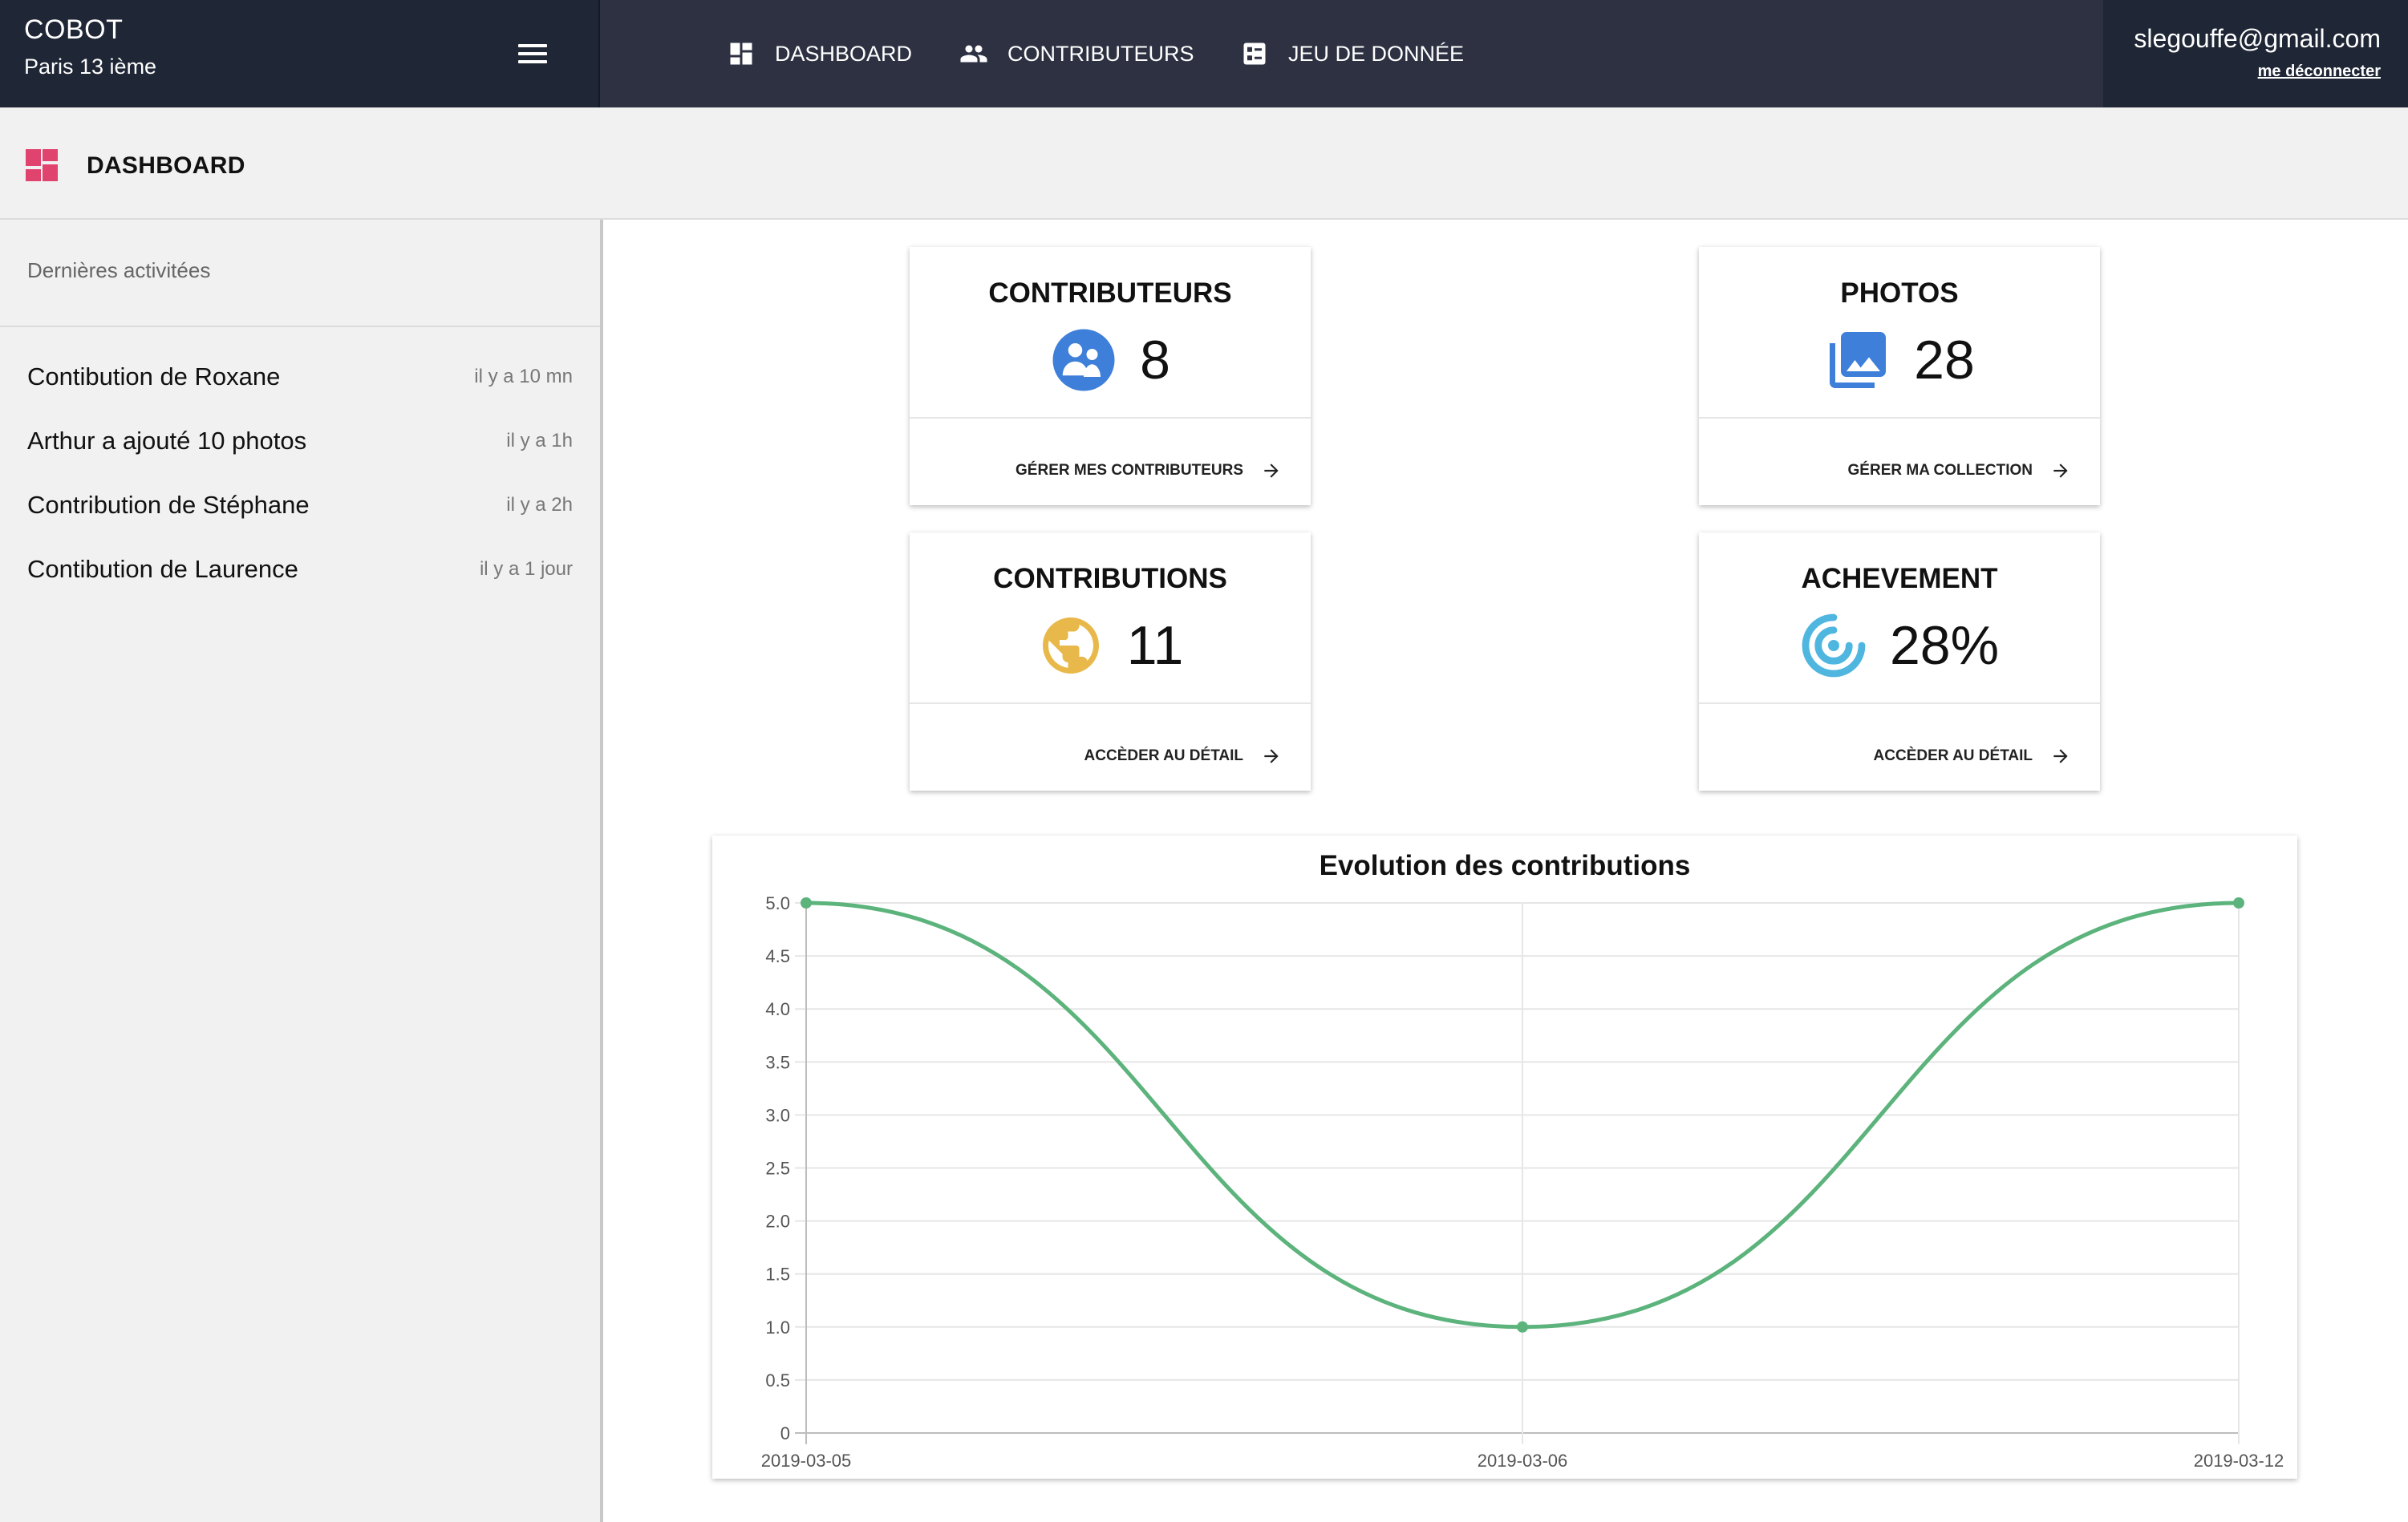  What do you see at coordinates (777, 956) in the screenshot?
I see `y-tick-label: 4.5` at bounding box center [777, 956].